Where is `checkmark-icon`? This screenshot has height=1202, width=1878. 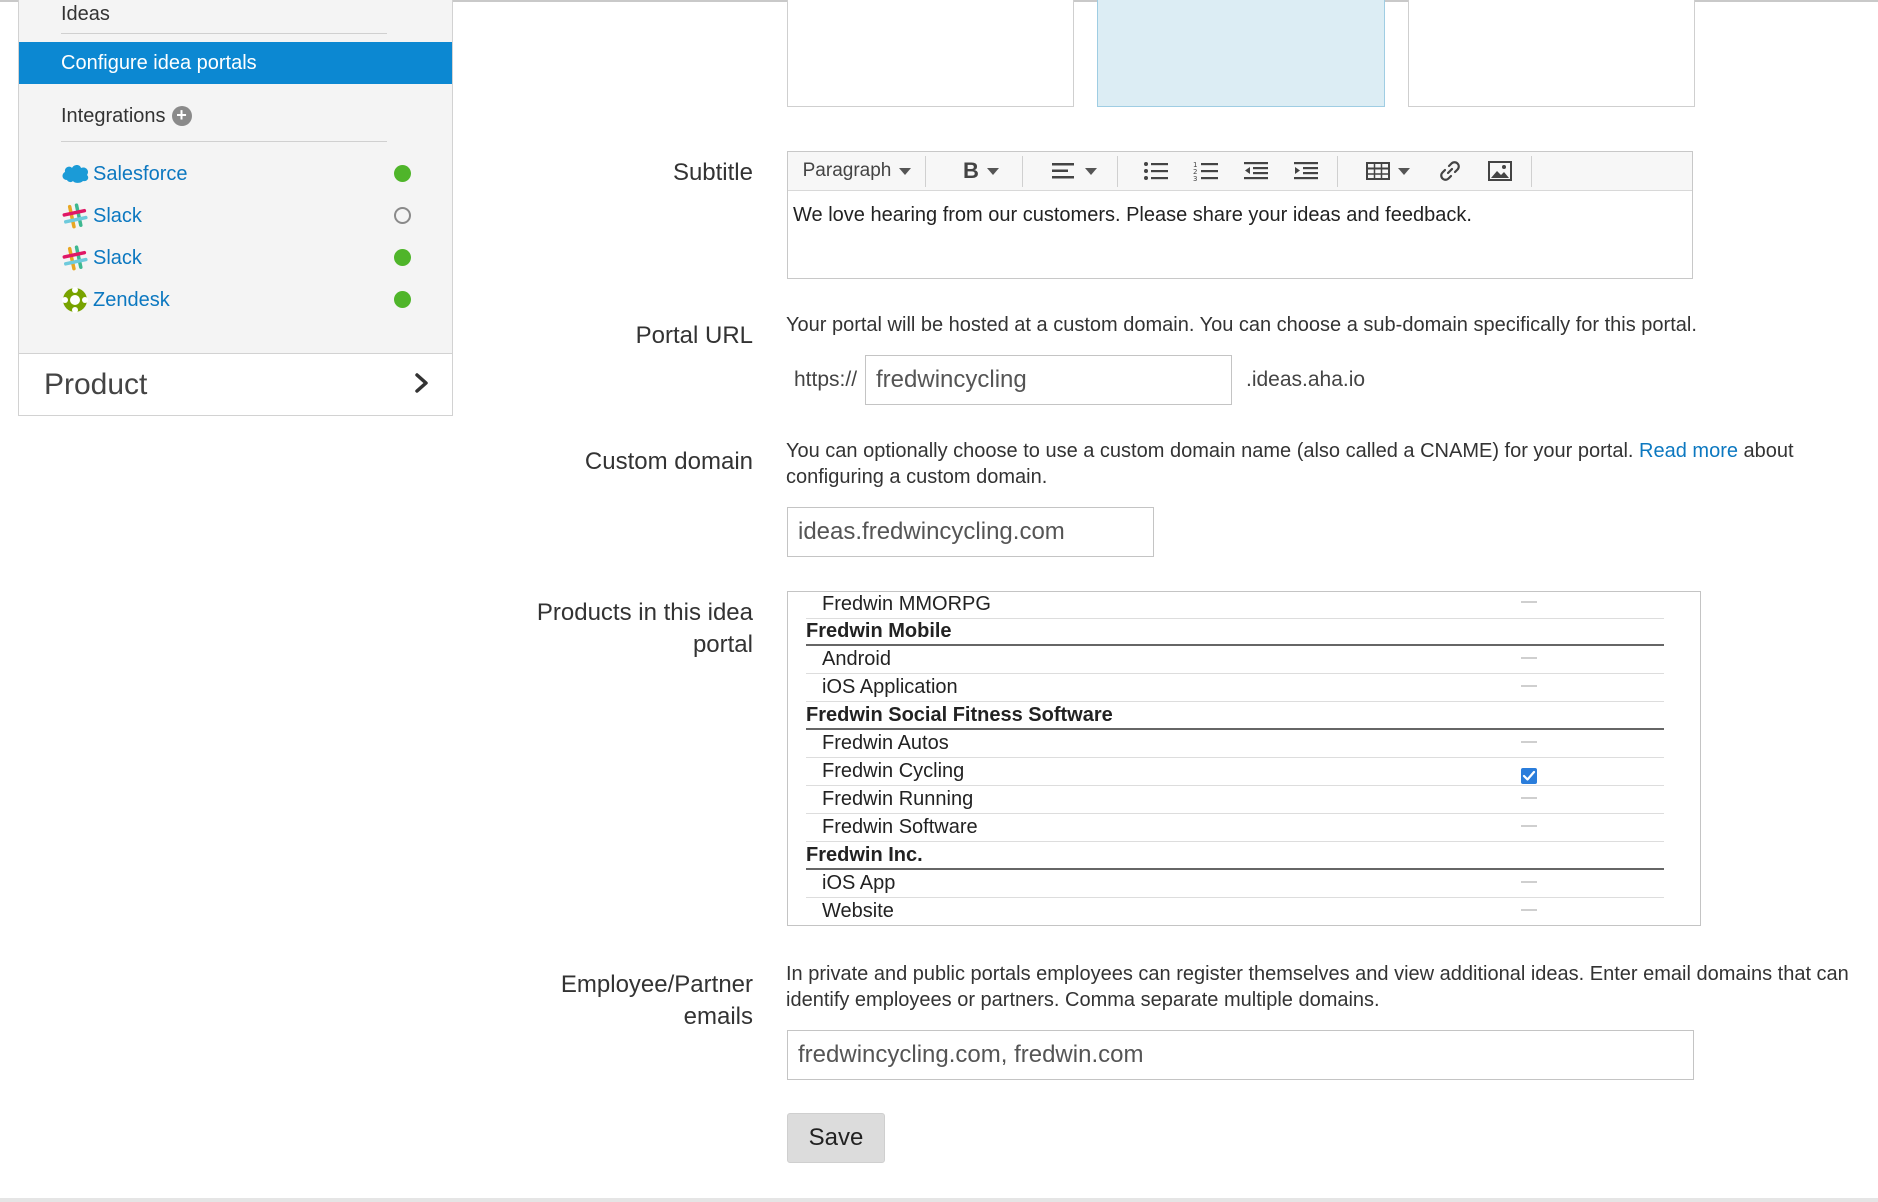
checkmark-icon is located at coordinates (1529, 775).